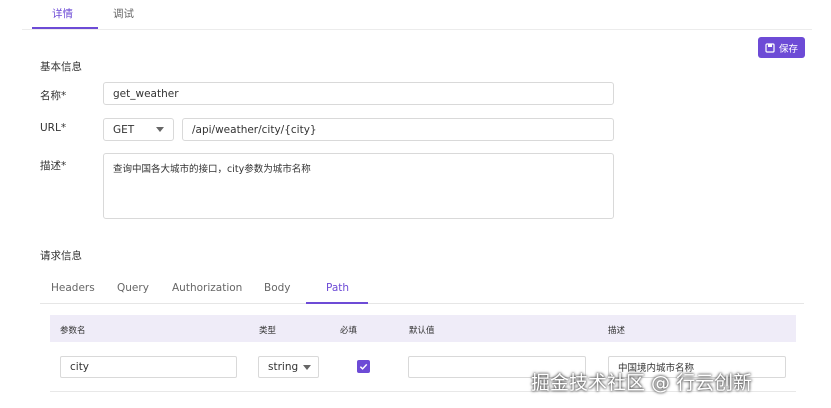  I want to click on description-value: 查询中国各大城市的接口，city参数为城市名称, so click(212, 169).